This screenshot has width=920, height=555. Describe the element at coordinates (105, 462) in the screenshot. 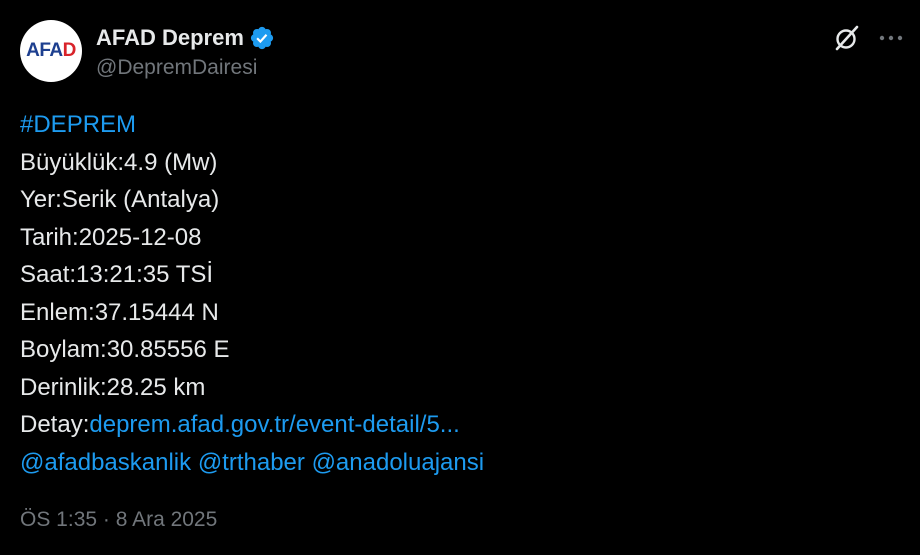

I see `mention-link: @afadbaskanlik` at that location.